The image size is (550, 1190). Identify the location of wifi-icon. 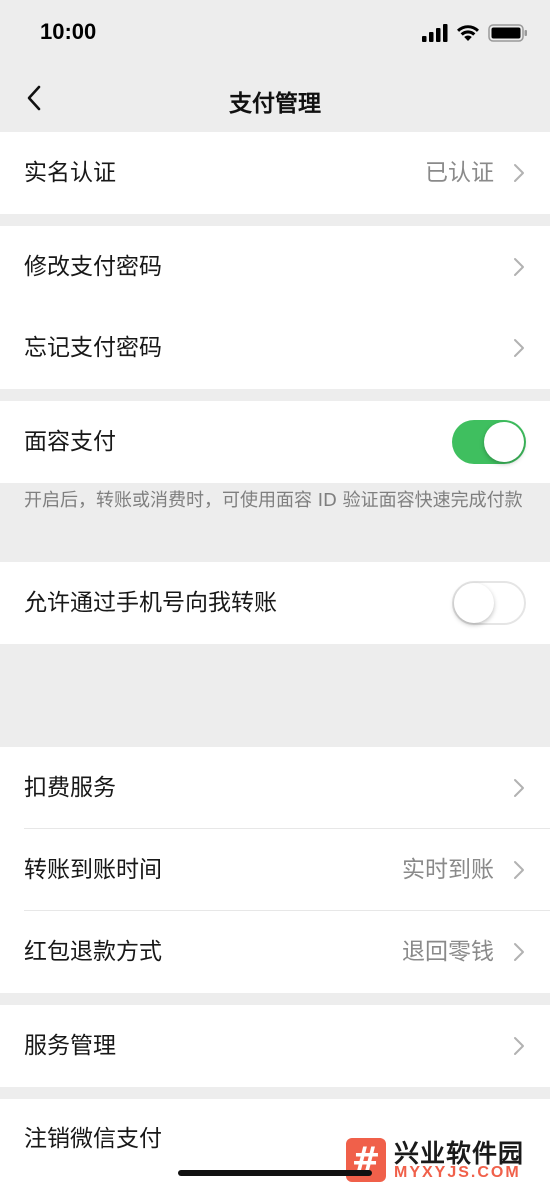
(468, 33).